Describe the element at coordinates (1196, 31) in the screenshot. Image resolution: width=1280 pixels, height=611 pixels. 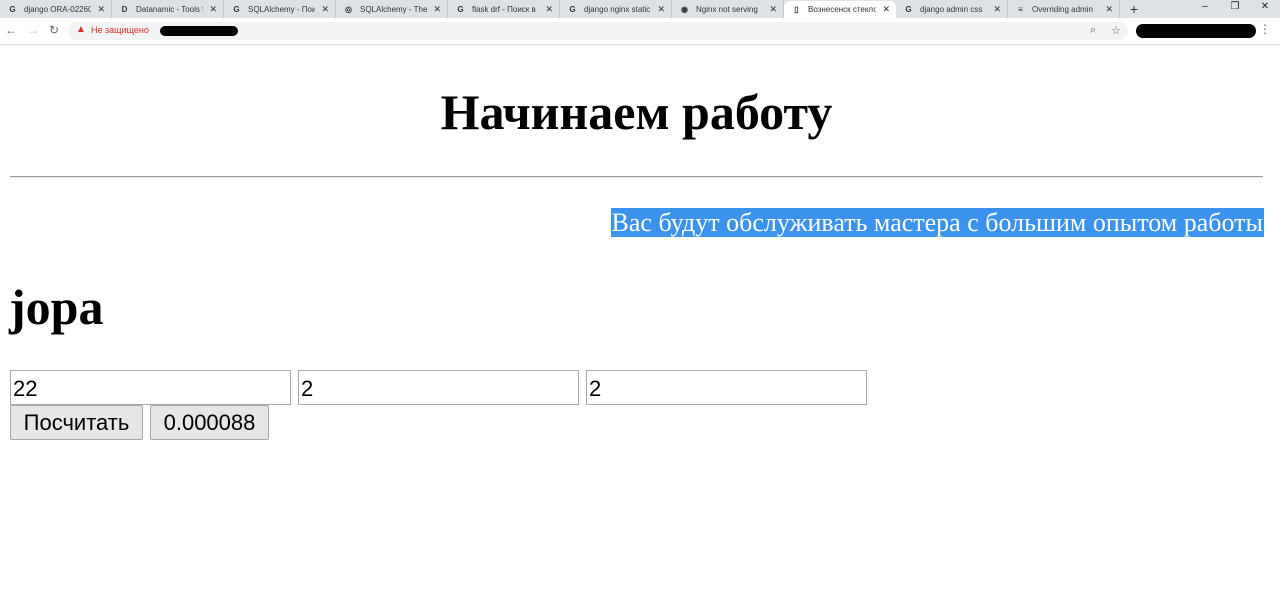
I see `profile-redacted` at that location.